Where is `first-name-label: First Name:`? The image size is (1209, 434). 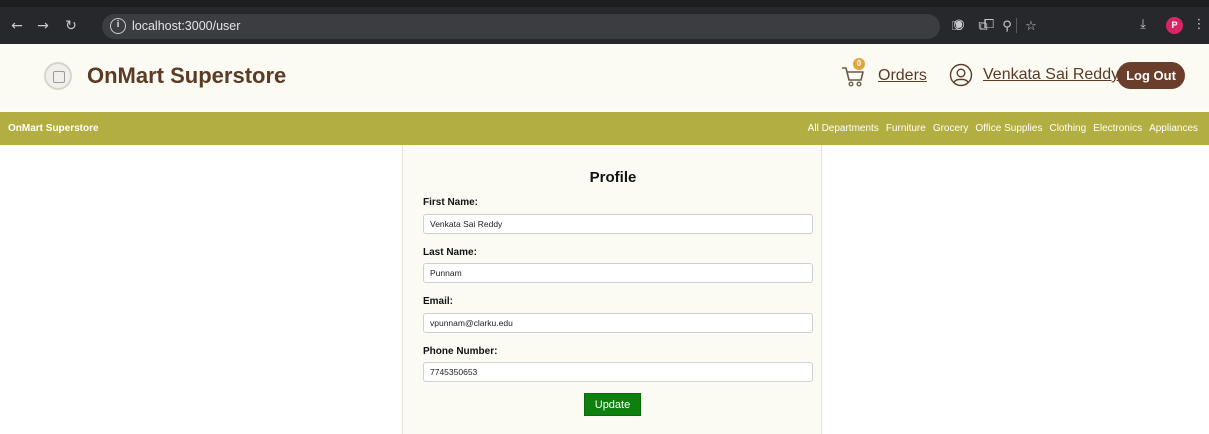
first-name-label: First Name: is located at coordinates (451, 202).